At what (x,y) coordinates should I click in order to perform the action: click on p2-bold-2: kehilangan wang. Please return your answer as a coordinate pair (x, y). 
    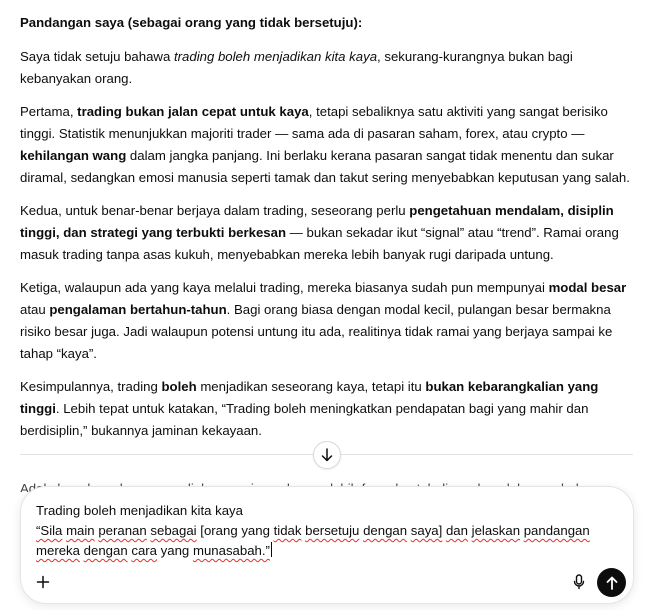
    Looking at the image, I should click on (73, 155).